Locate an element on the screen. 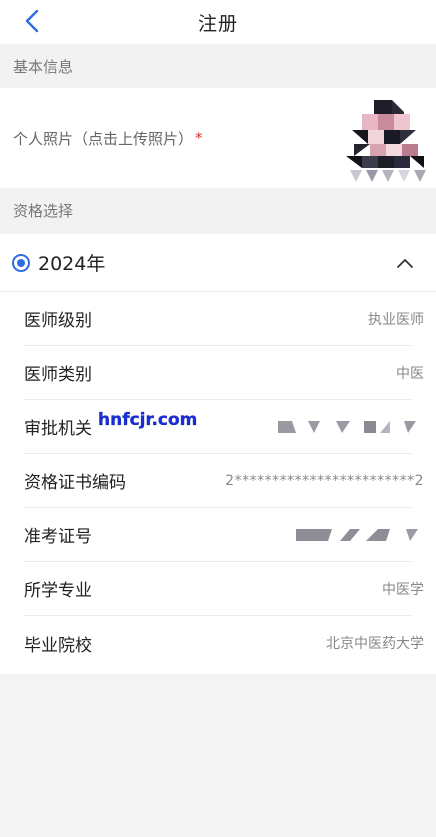 This screenshot has height=837, width=436. row-label: 医师类别 is located at coordinates (58, 375).